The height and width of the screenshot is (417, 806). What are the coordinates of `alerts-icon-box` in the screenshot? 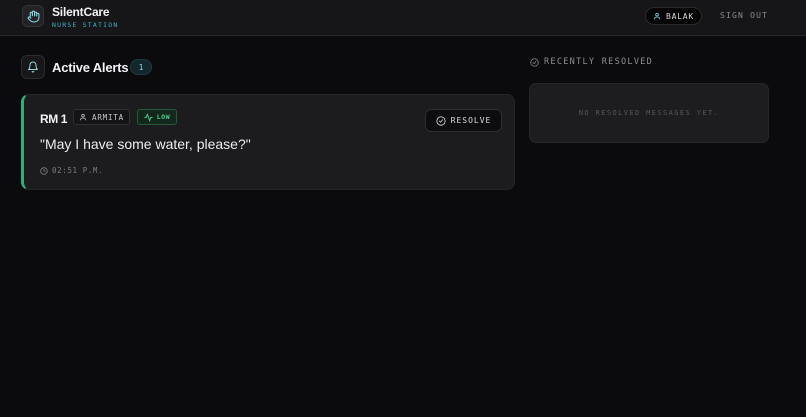 It's located at (33, 67).